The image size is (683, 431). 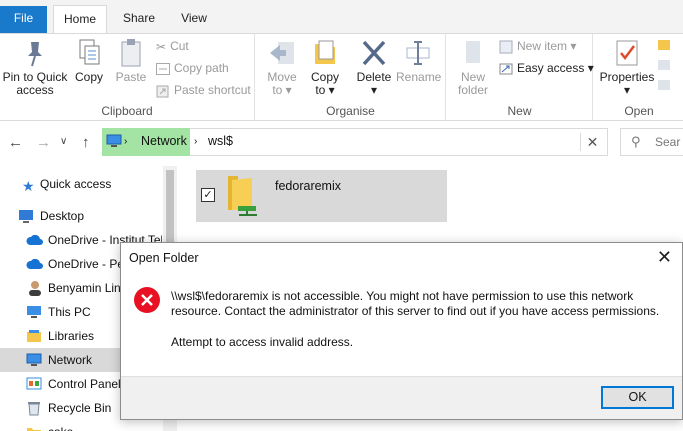 I want to click on properties-label: Properties, so click(x=627, y=77).